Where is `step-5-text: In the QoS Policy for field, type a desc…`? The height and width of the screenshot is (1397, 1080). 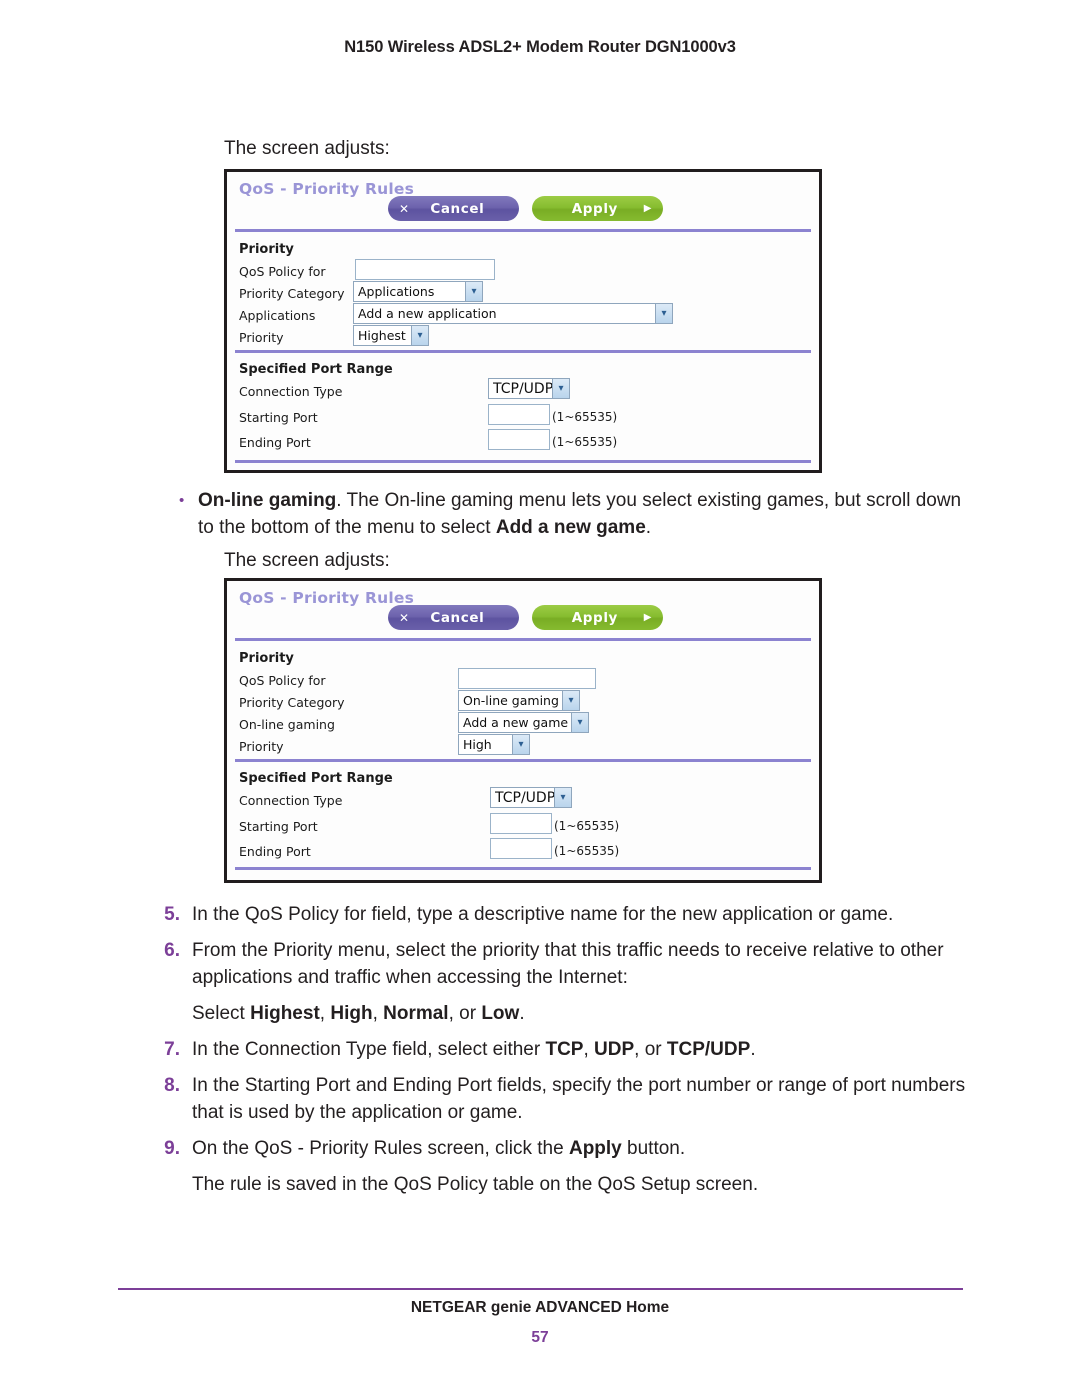 step-5-text: In the QoS Policy for field, type a desc… is located at coordinates (543, 914).